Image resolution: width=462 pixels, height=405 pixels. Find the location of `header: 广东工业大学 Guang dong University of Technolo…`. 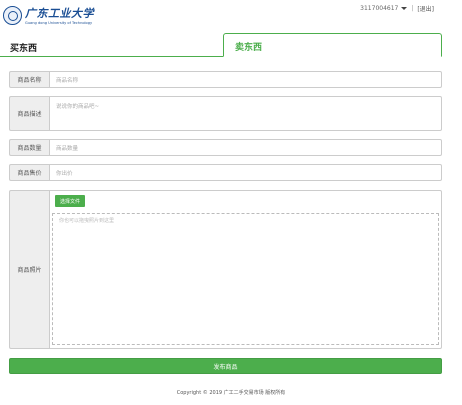

header: 广东工业大学 Guang dong University of Technolo… is located at coordinates (231, 17).